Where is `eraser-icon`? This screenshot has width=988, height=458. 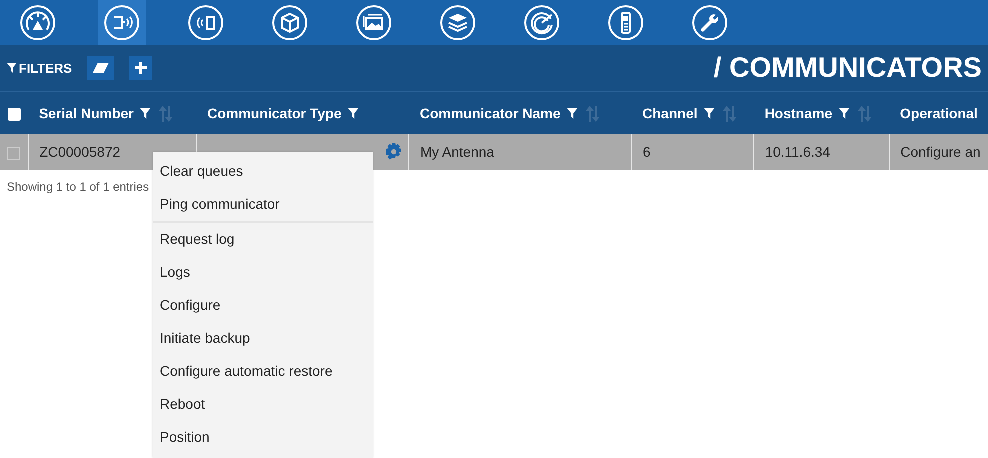
eraser-icon is located at coordinates (100, 68).